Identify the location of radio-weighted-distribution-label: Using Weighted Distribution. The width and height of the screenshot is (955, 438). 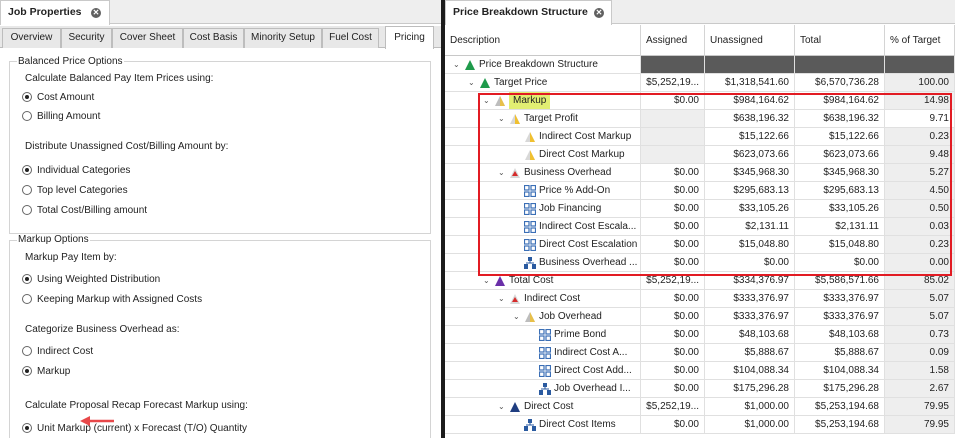
(99, 279).